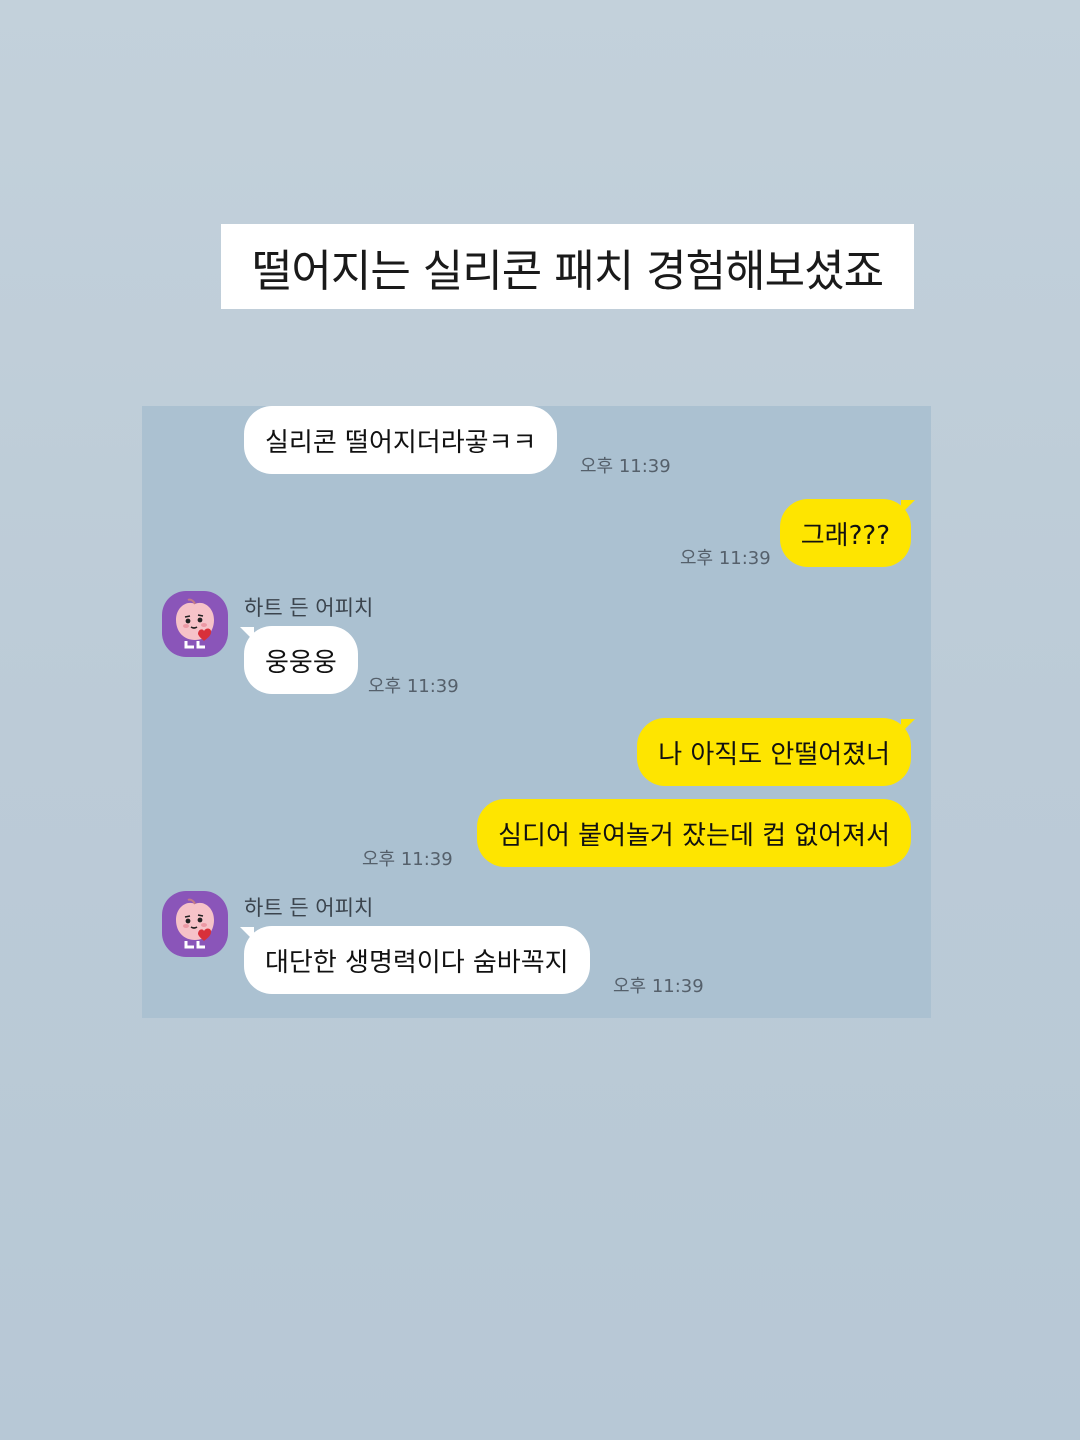 Image resolution: width=1080 pixels, height=1440 pixels. I want to click on message-bubble-received: 대단한 생명력이다 숨바꼭지, so click(417, 960).